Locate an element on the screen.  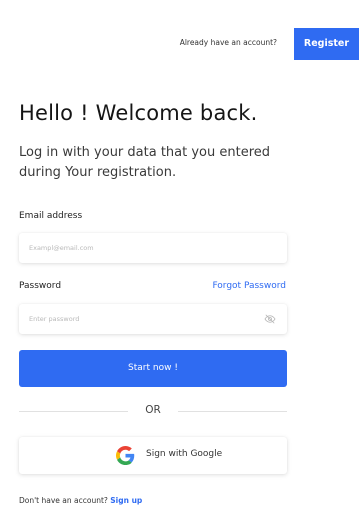
divider-line-right is located at coordinates (232, 411).